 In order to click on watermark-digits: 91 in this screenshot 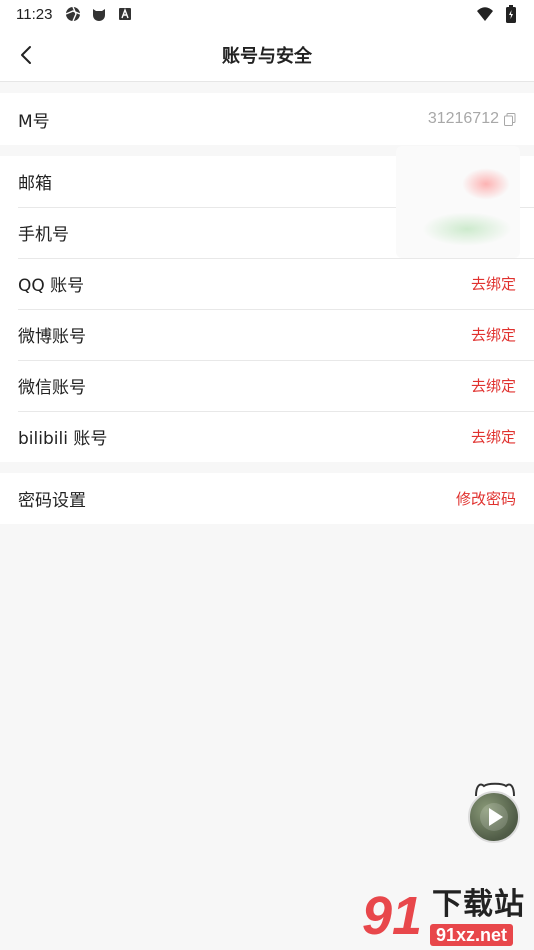, I will do `click(392, 916)`.